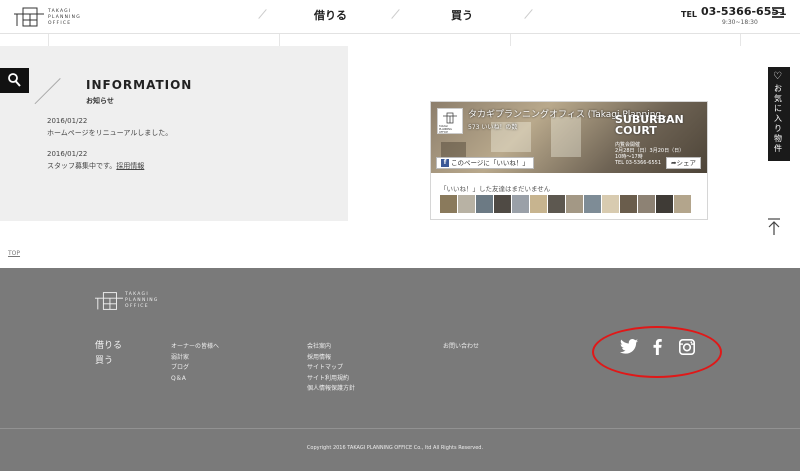  What do you see at coordinates (777, 76) in the screenshot?
I see `heart-icon: ♡` at bounding box center [777, 76].